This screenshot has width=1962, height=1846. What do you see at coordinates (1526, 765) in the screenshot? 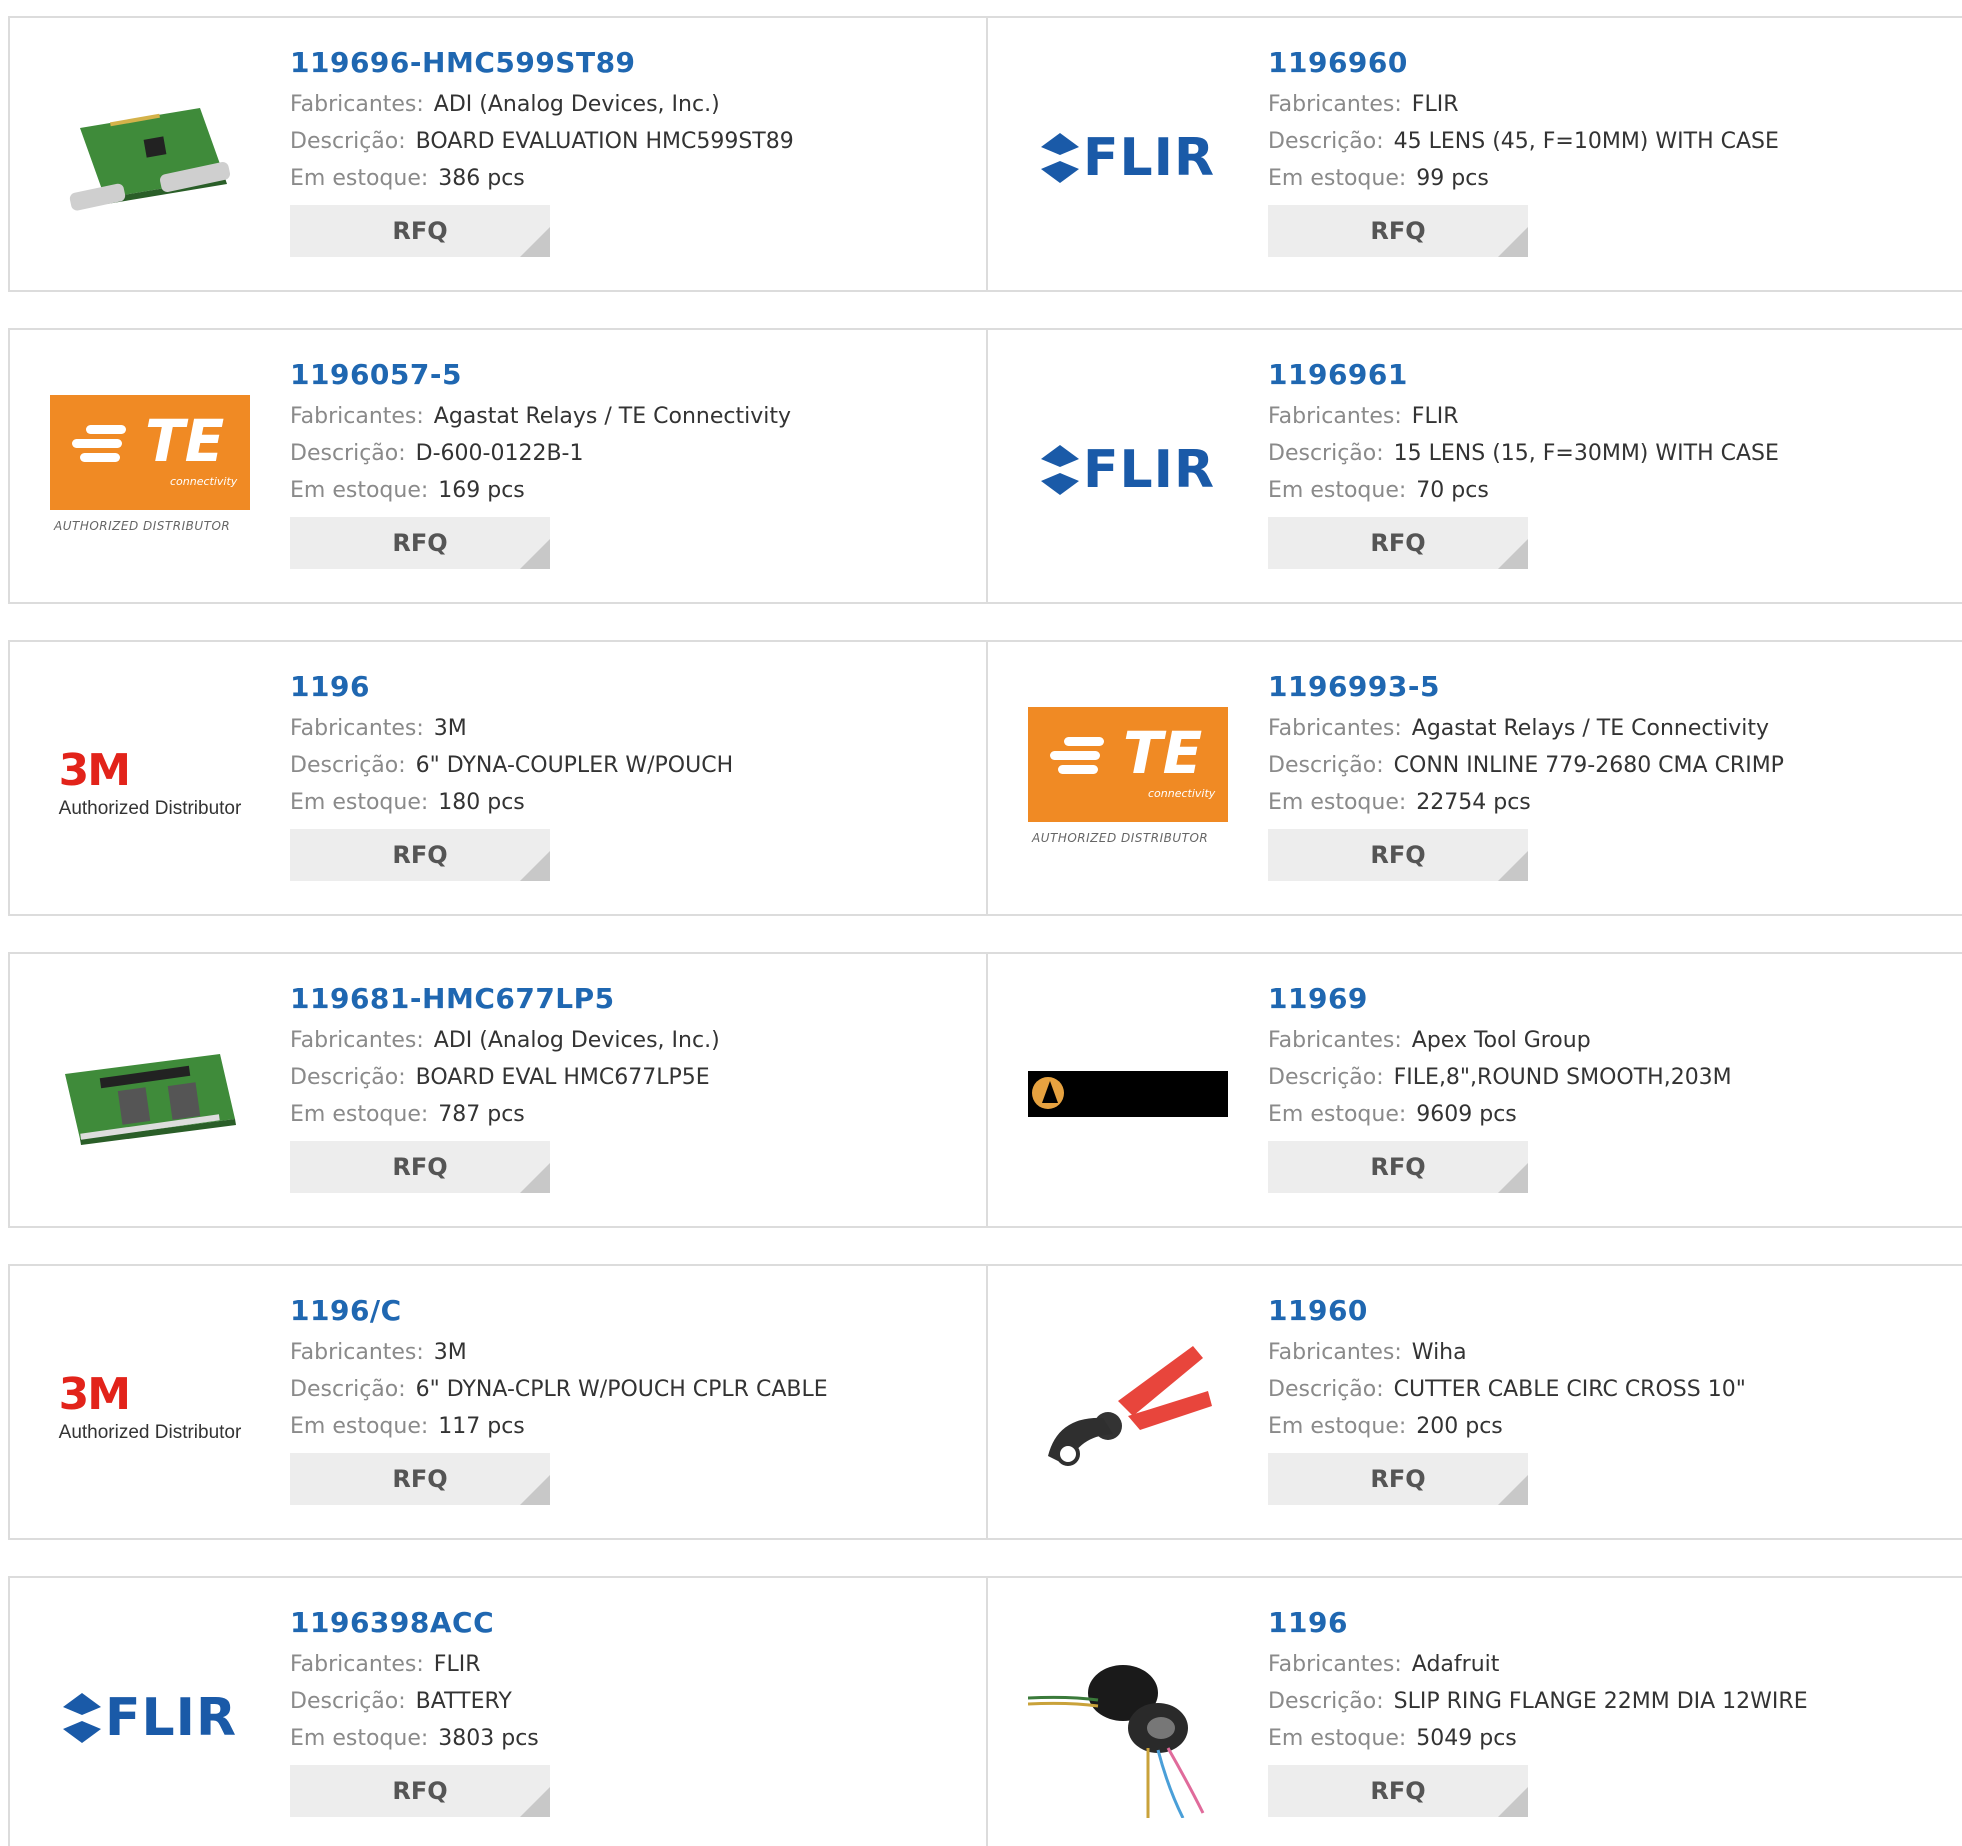
I see `description-row: Descrição: CONN INLINE 779-2680 CMA CRIMP` at bounding box center [1526, 765].